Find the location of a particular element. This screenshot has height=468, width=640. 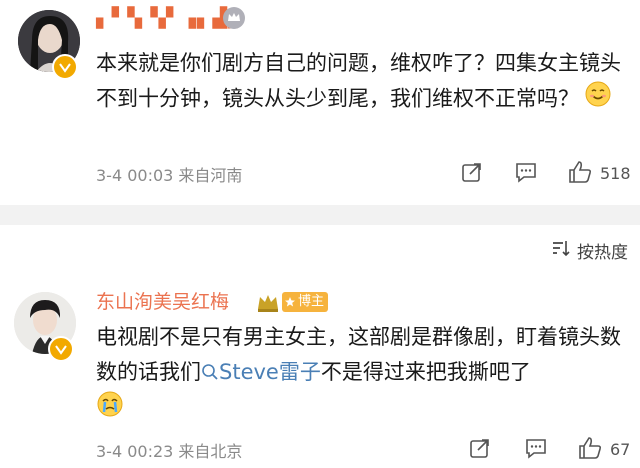

section-divider is located at coordinates (320, 215).